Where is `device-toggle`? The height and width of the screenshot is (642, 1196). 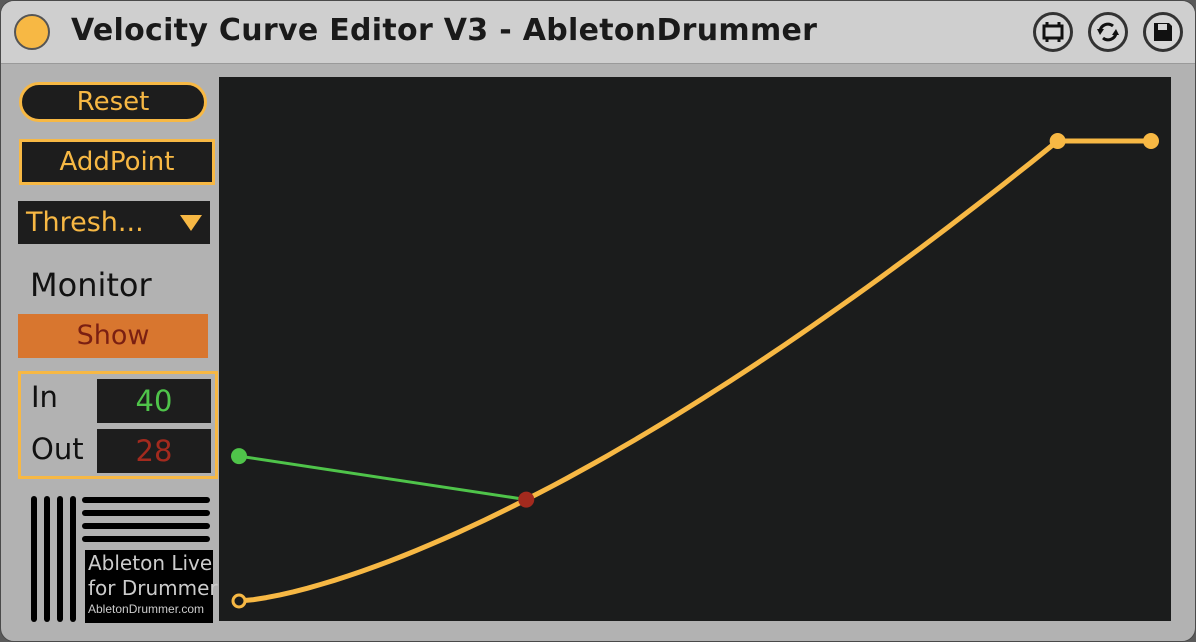
device-toggle is located at coordinates (32, 32).